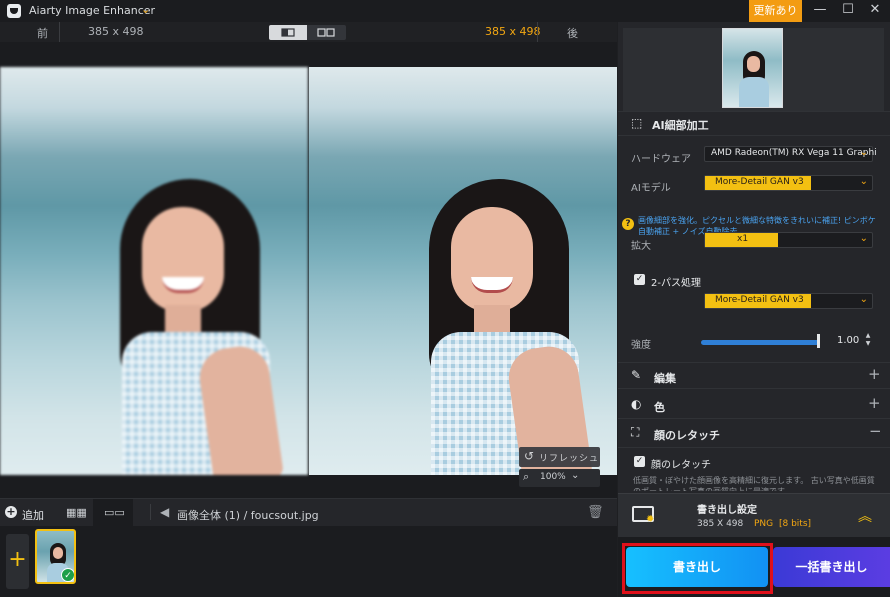 The image size is (890, 597). What do you see at coordinates (635, 432) in the screenshot?
I see `face-scan-icon: ⛶` at bounding box center [635, 432].